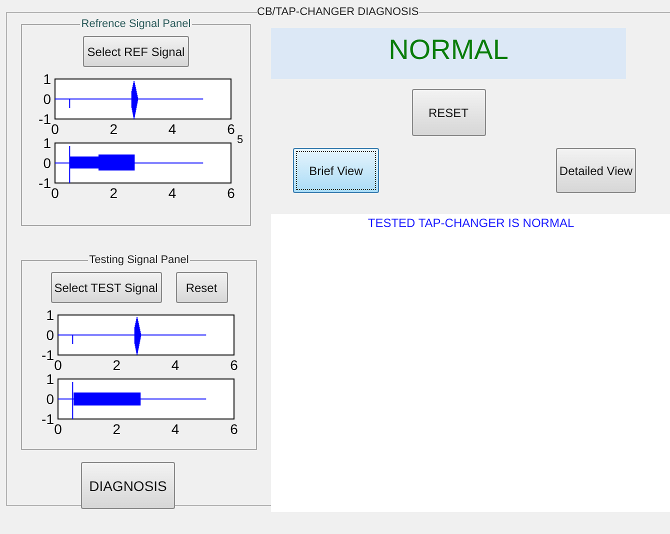  What do you see at coordinates (336, 170) in the screenshot?
I see `view-button: Brief View` at bounding box center [336, 170].